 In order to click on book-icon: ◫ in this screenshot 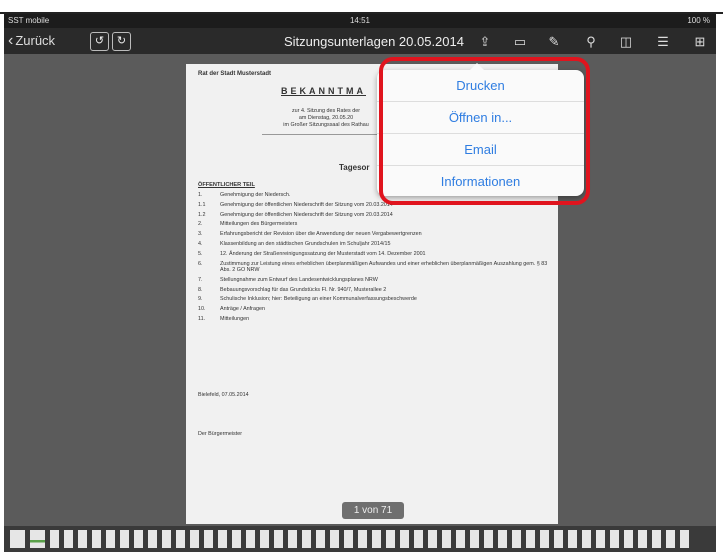, I will do `click(626, 42)`.